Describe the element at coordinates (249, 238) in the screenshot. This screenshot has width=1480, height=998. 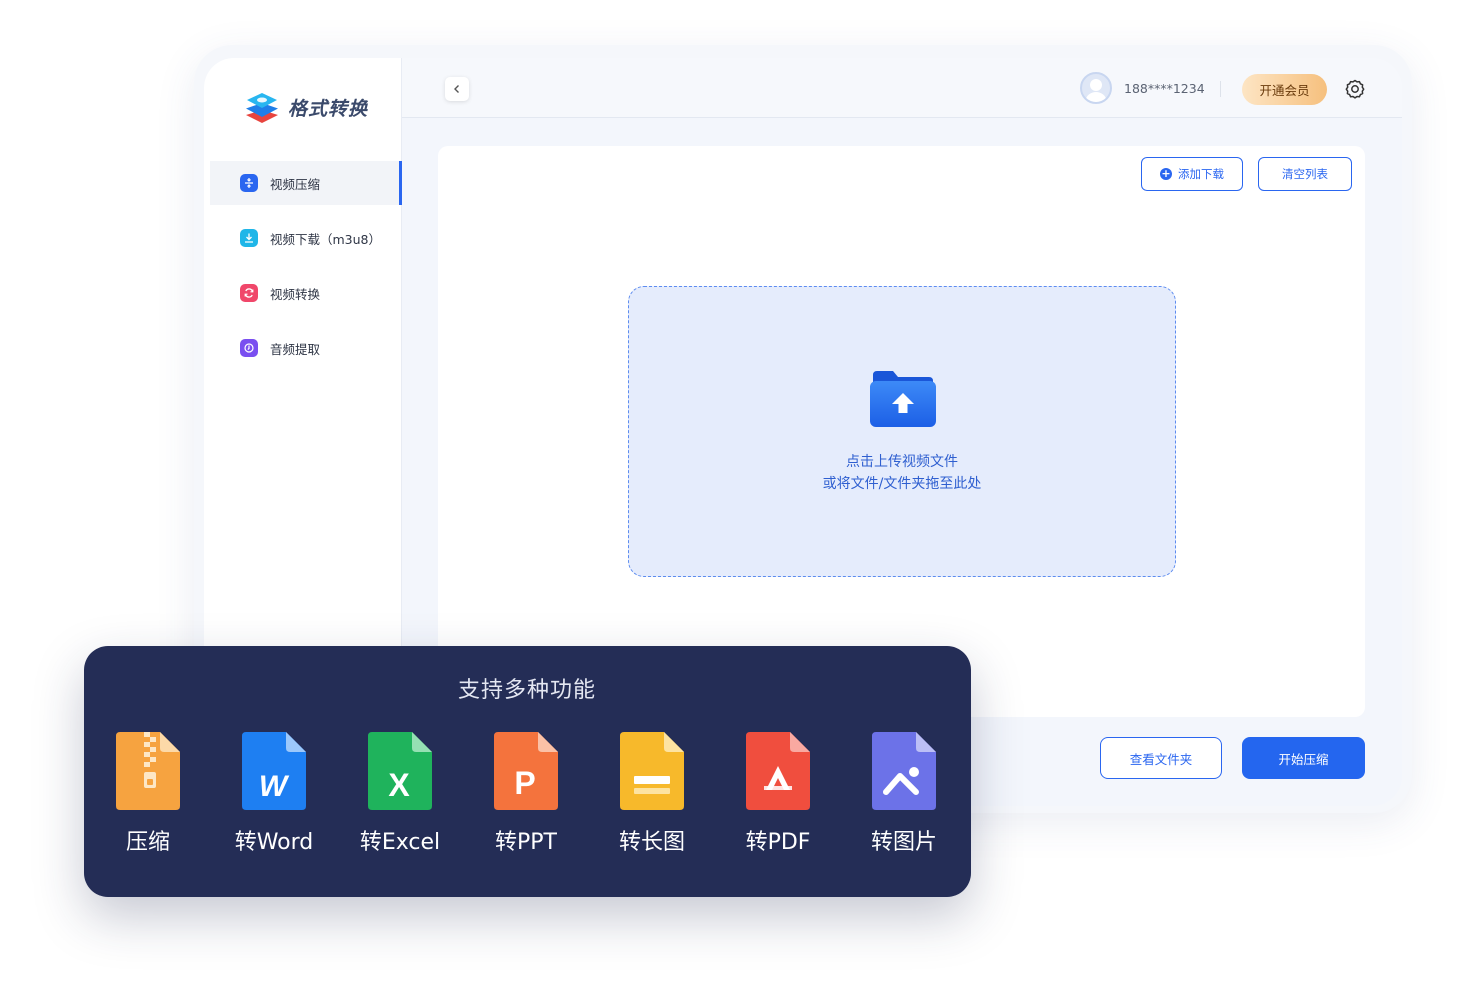
I see `download-icon` at that location.